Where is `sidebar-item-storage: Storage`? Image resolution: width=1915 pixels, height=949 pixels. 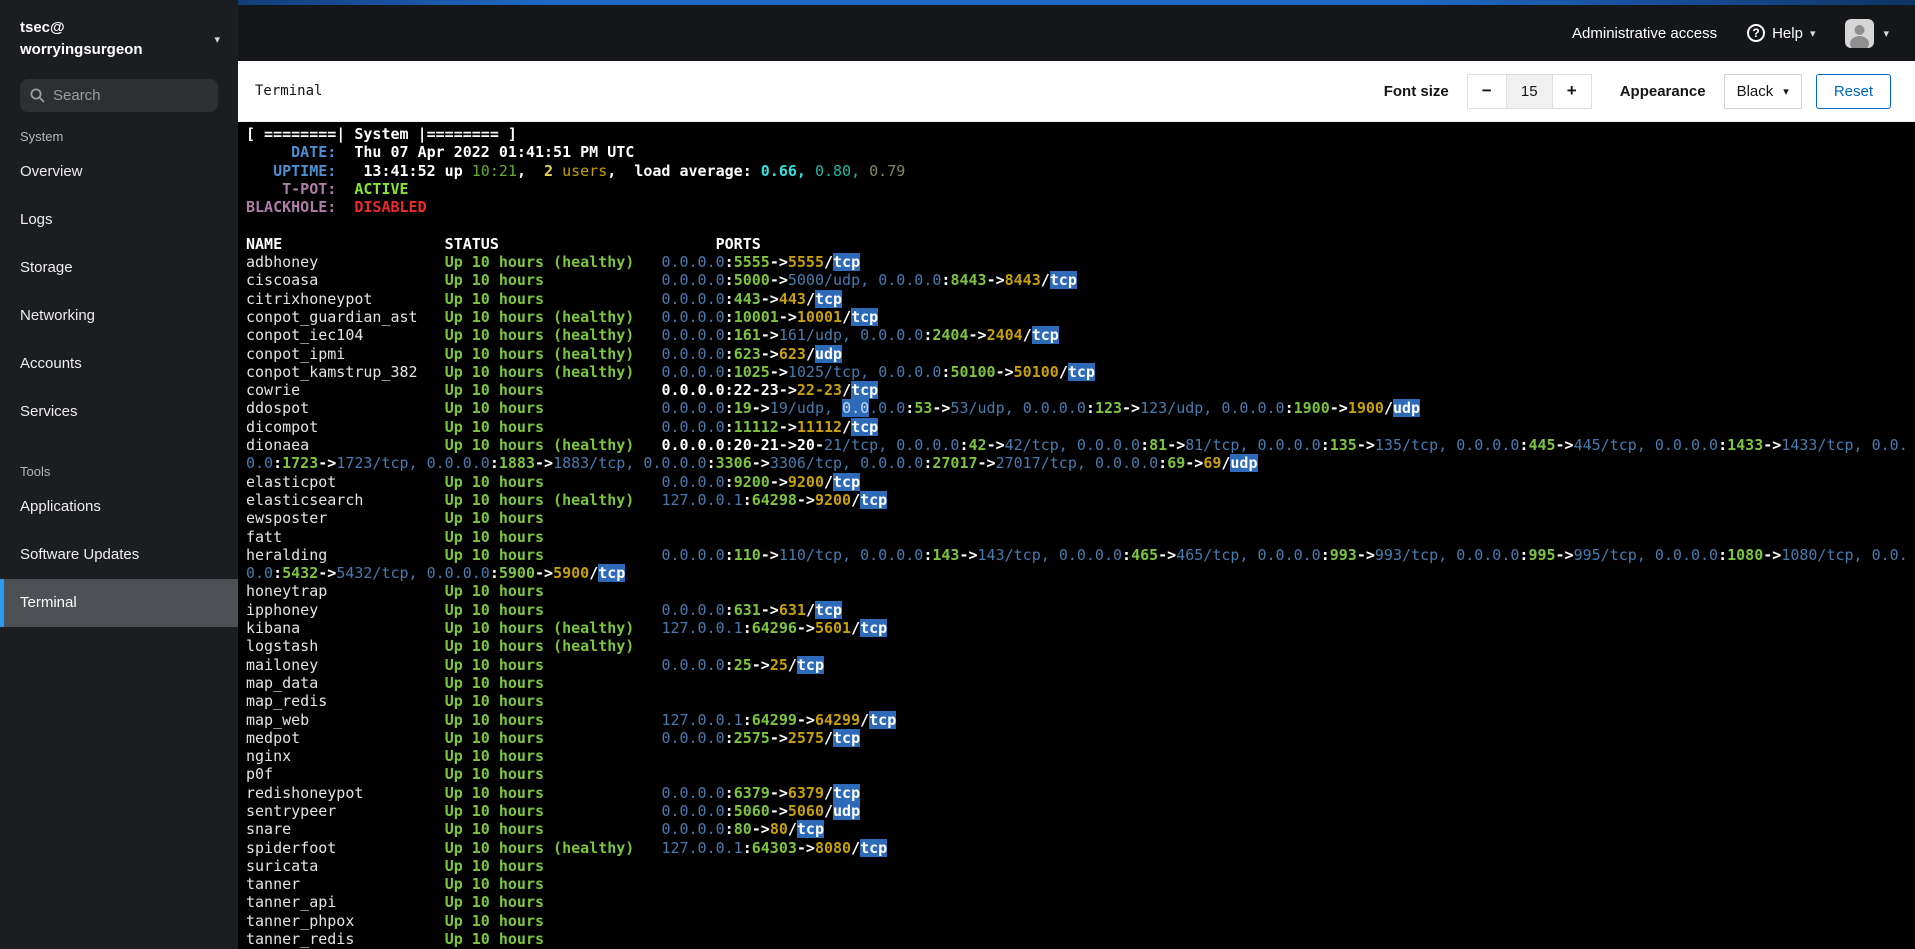 sidebar-item-storage: Storage is located at coordinates (119, 268).